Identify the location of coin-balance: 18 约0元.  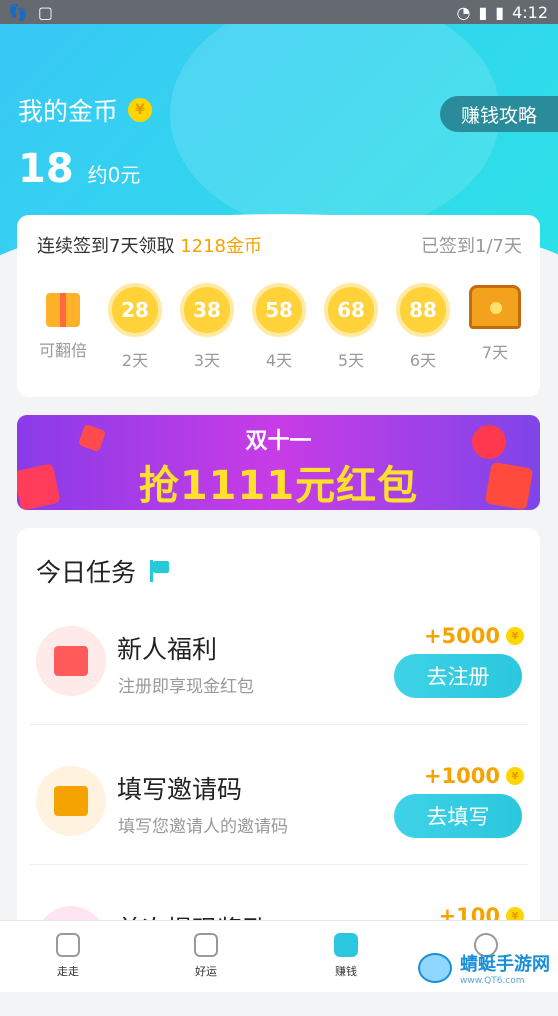
(79, 169).